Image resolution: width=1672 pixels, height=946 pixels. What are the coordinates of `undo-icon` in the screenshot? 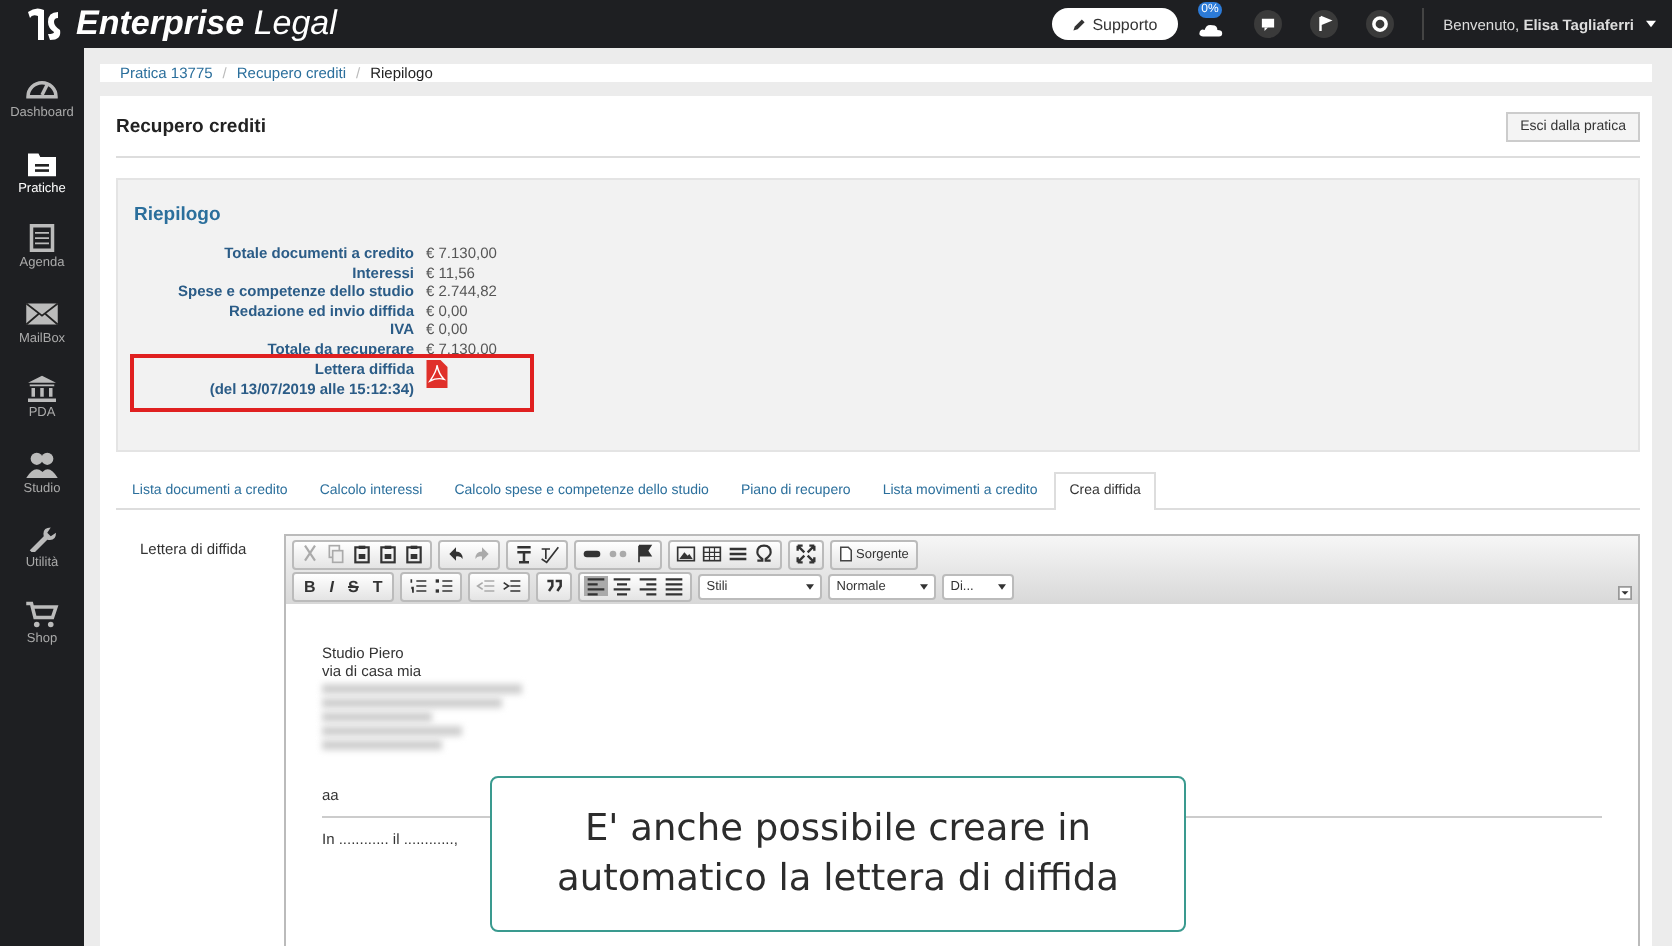 It's located at (456, 554).